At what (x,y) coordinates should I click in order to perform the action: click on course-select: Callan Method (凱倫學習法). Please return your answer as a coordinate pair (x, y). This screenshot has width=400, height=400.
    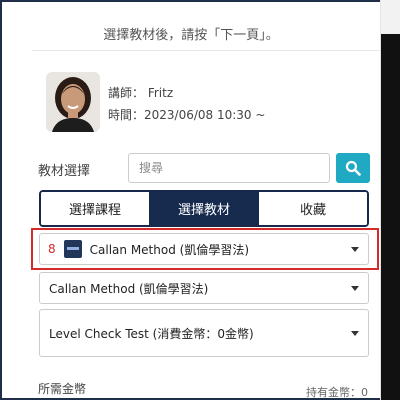
    Looking at the image, I should click on (204, 288).